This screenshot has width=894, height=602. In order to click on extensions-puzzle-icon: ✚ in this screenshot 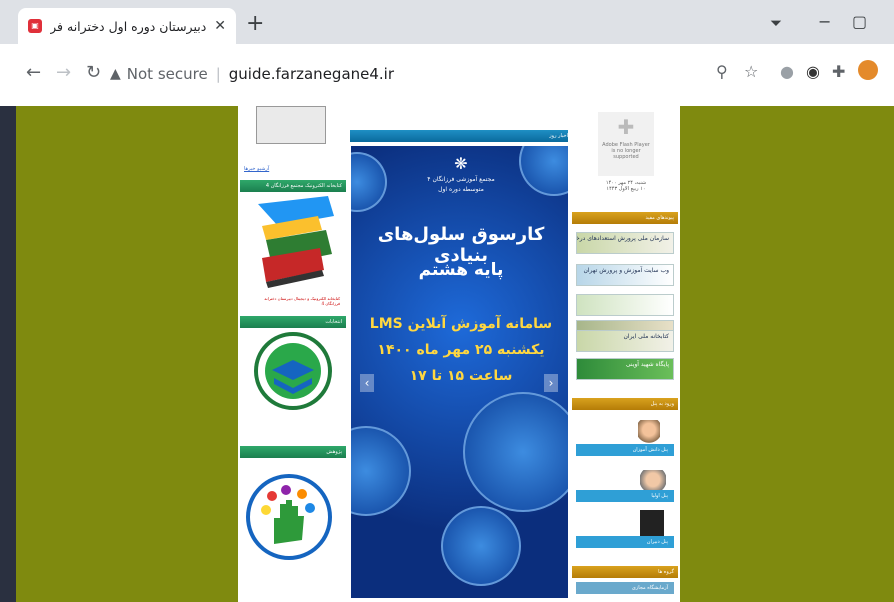, I will do `click(838, 71)`.